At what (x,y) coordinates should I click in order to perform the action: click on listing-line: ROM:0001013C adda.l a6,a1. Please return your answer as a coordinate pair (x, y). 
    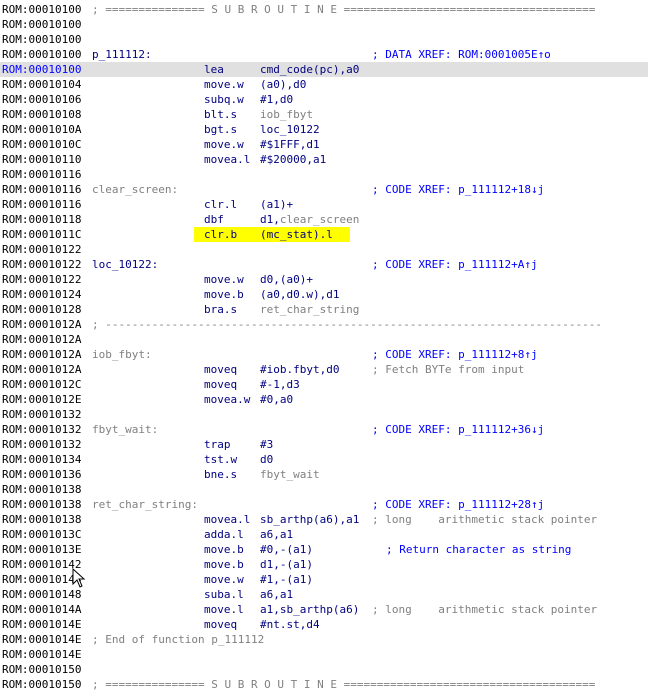
    Looking at the image, I should click on (324, 534).